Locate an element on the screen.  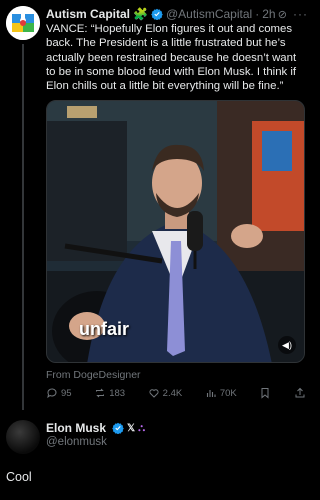
views-button: 70K is located at coordinates (221, 393).